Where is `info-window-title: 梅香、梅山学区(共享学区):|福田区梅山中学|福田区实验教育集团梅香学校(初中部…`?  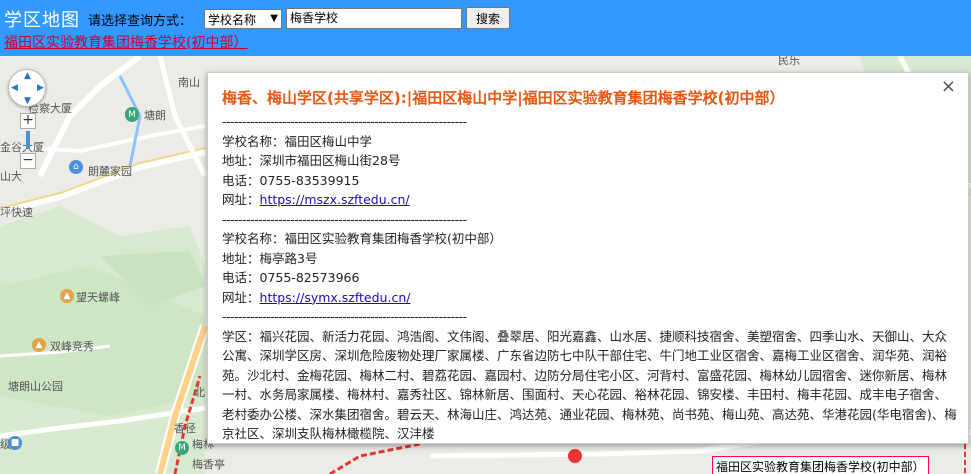 info-window-title: 梅香、梅山学区(共享学区):|福田区梅山中学|福田区实验教育集团梅香学校(初中部… is located at coordinates (503, 98).